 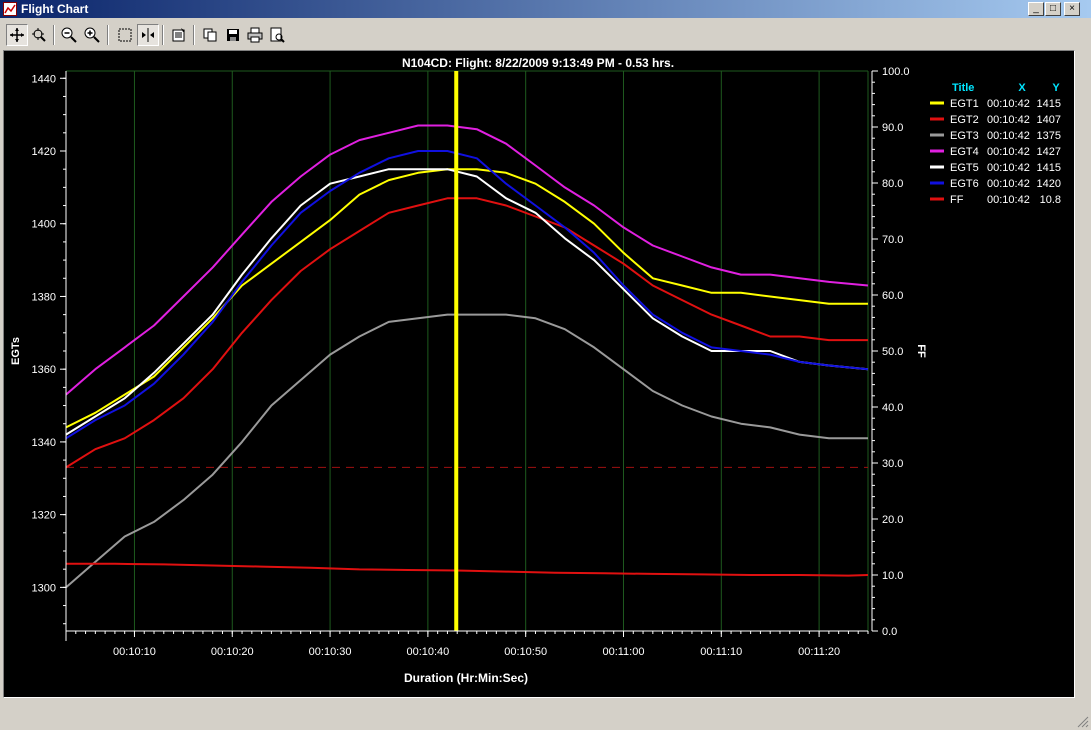 I want to click on y-tick-label: 1320, so click(x=44, y=516).